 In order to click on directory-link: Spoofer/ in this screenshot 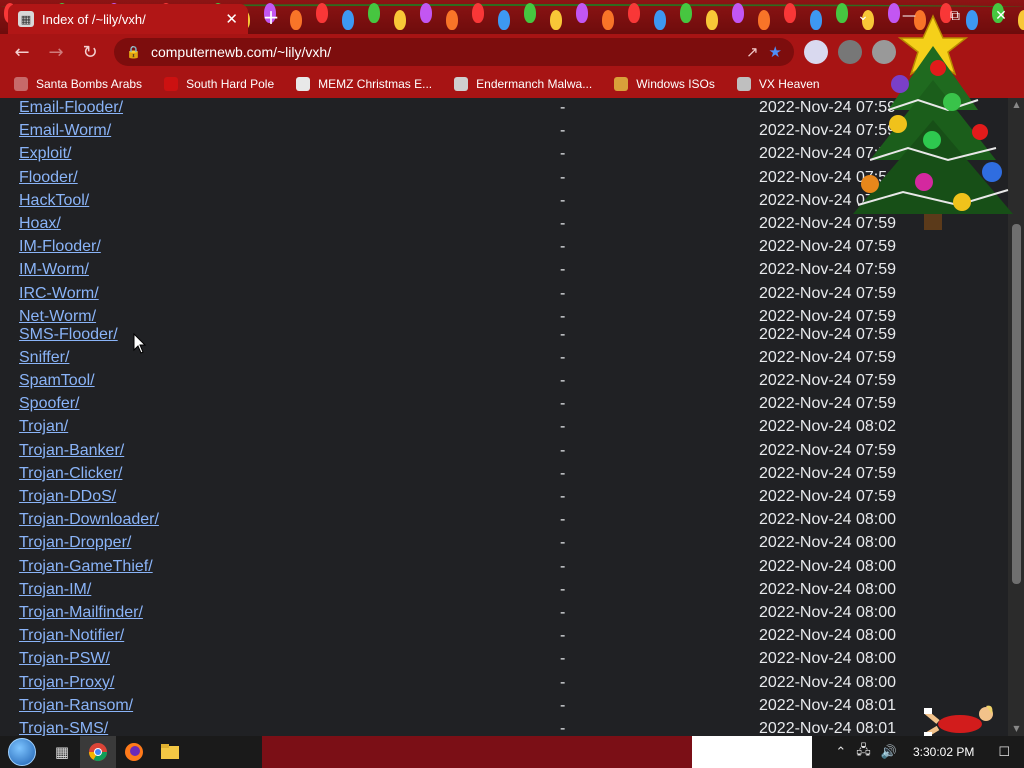, I will do `click(49, 404)`.